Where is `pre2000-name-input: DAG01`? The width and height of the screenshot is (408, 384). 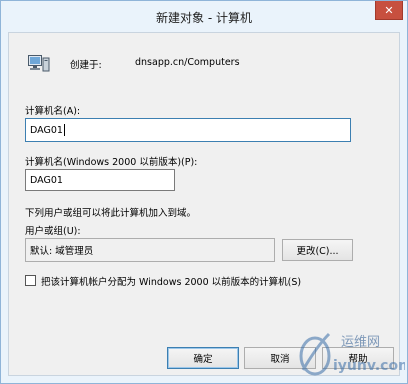
pre2000-name-input: DAG01 is located at coordinates (100, 180).